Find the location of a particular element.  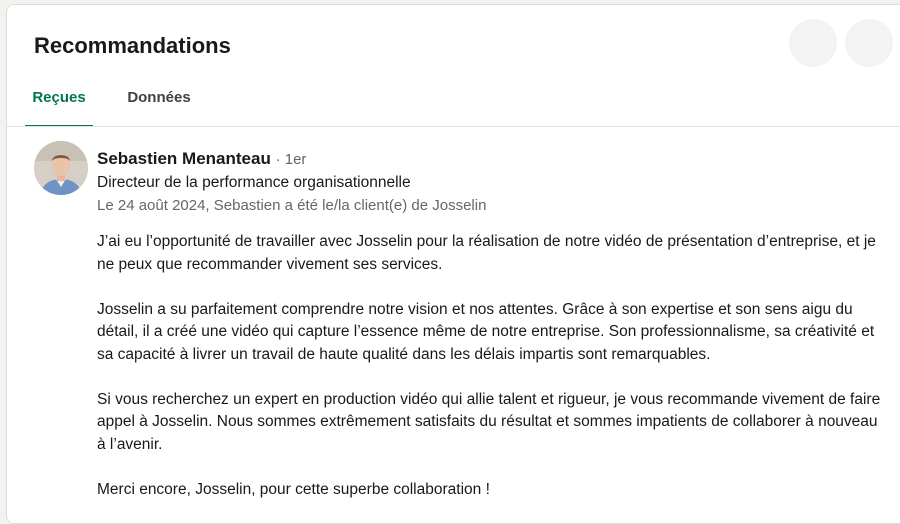

tab-received: Reçues is located at coordinates (59, 101).